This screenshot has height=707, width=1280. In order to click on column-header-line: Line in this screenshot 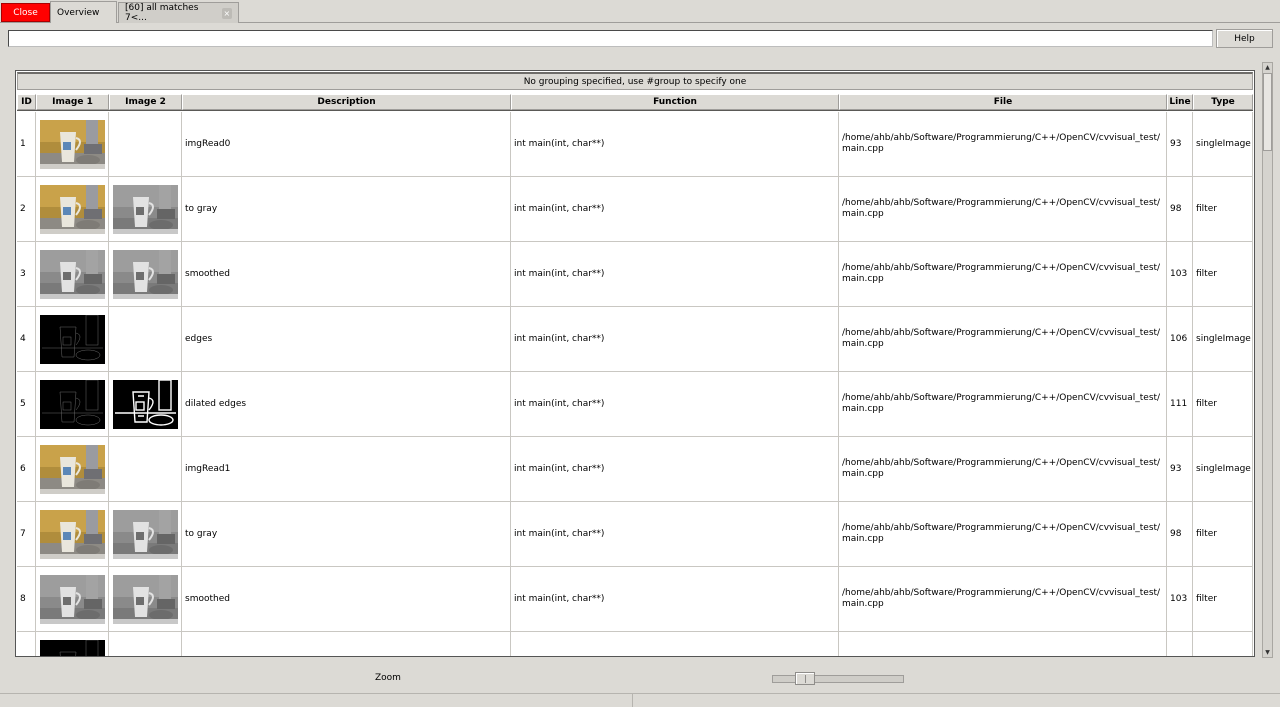, I will do `click(1180, 102)`.